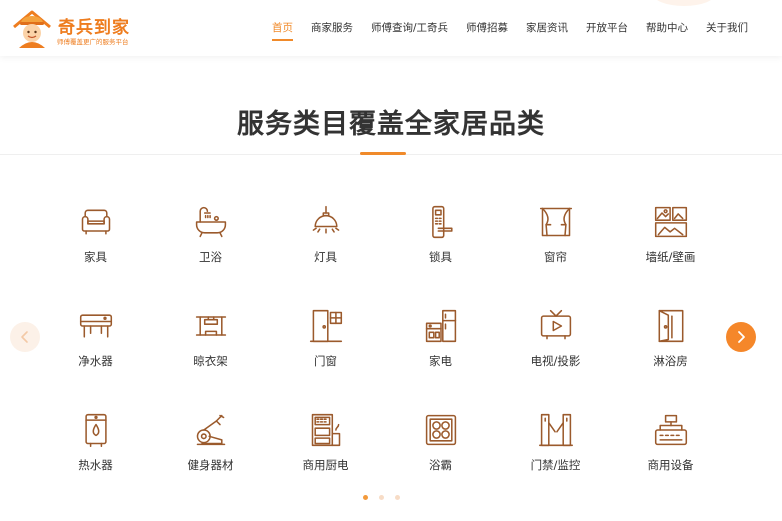  I want to click on category-item: 健身器材, so click(210, 464).